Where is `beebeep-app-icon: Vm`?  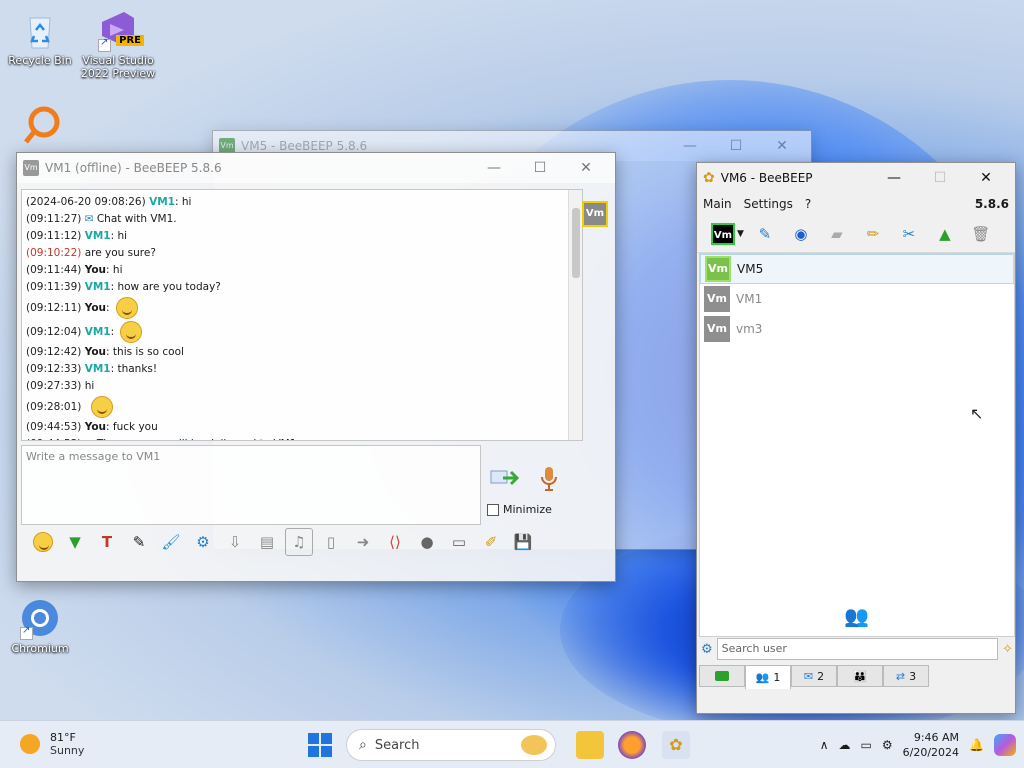
beebeep-app-icon: Vm is located at coordinates (31, 168).